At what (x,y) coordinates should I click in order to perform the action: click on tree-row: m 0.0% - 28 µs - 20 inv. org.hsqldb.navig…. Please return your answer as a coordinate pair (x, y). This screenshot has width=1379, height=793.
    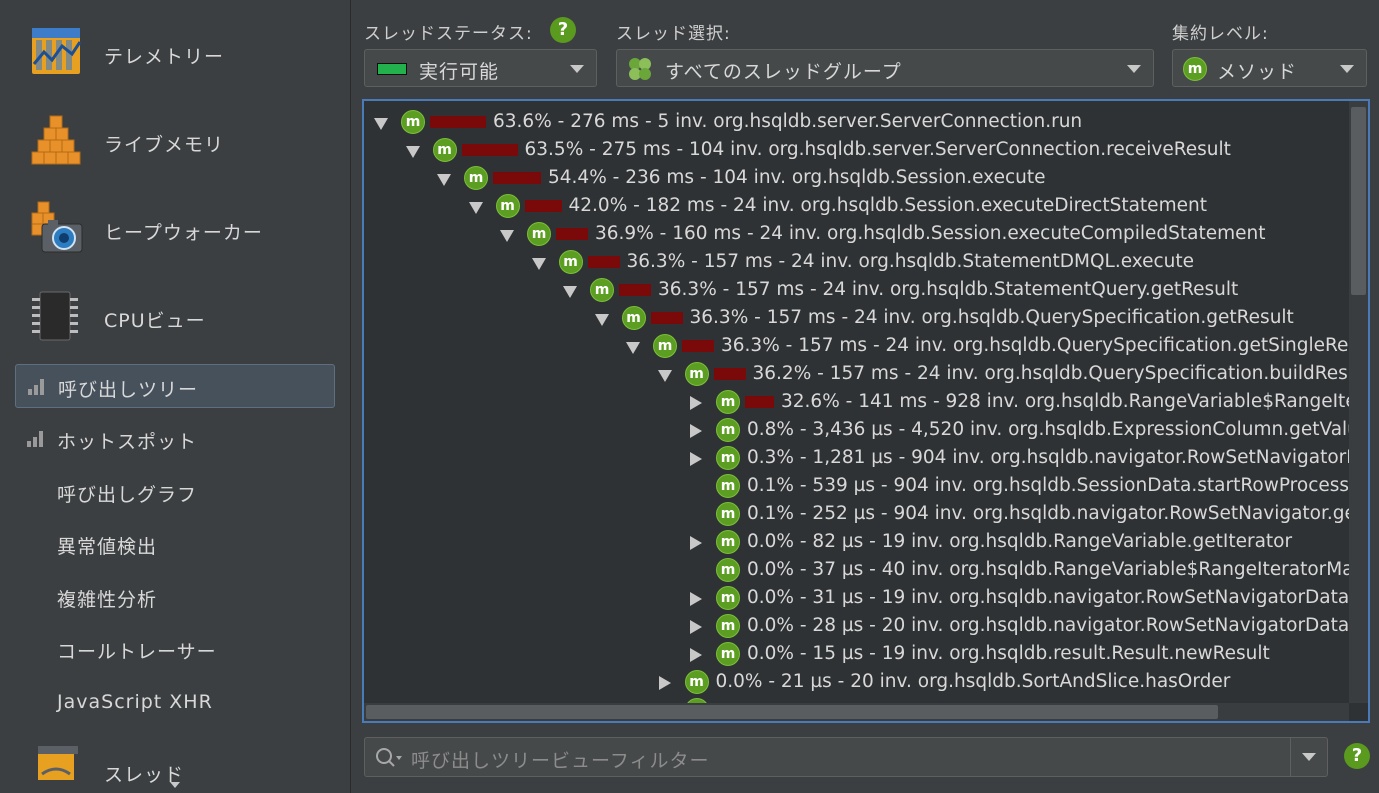
    Looking at the image, I should click on (856, 627).